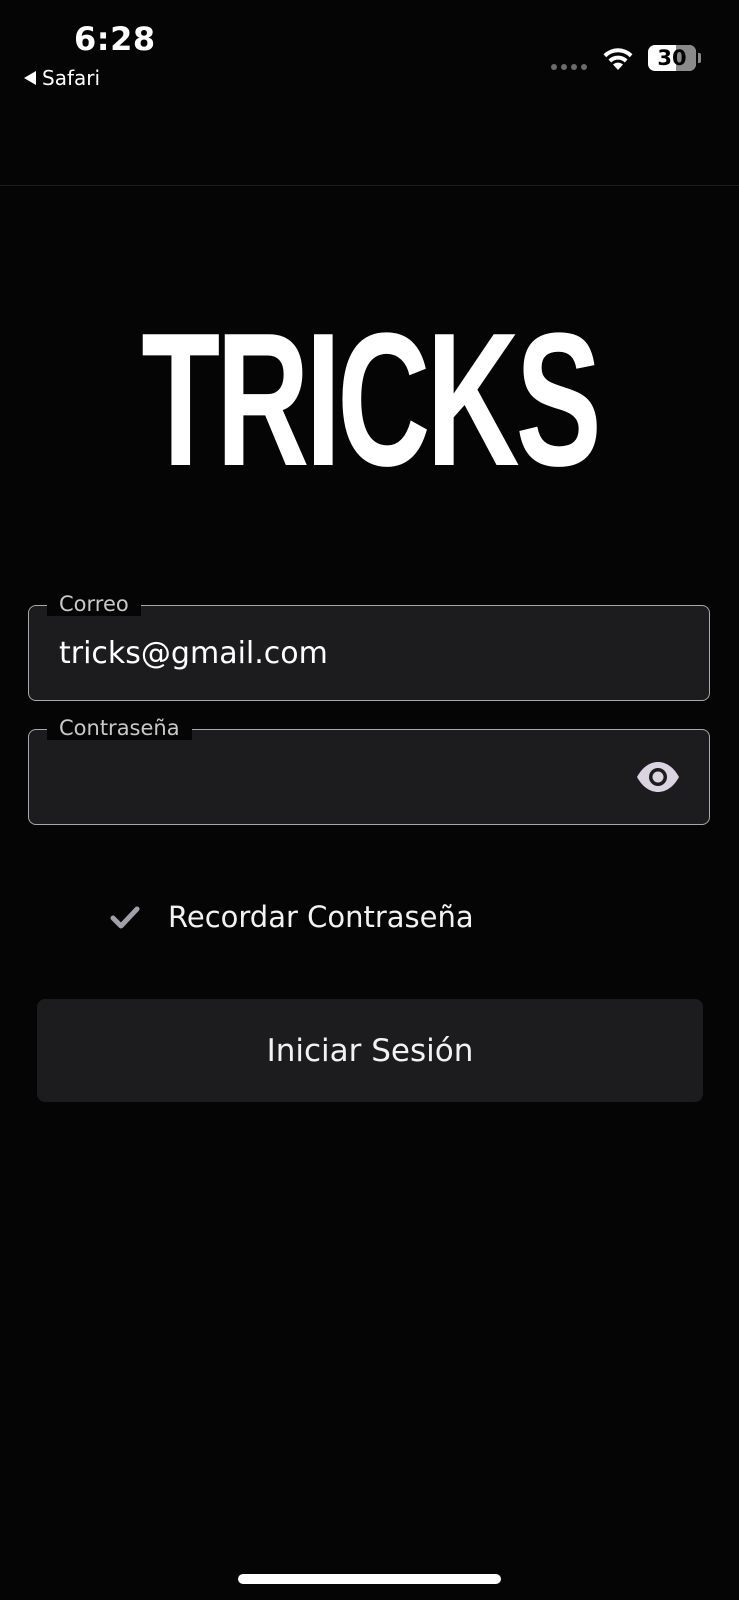 Image resolution: width=739 pixels, height=1600 pixels. I want to click on password-field: Contraseña, so click(369, 770).